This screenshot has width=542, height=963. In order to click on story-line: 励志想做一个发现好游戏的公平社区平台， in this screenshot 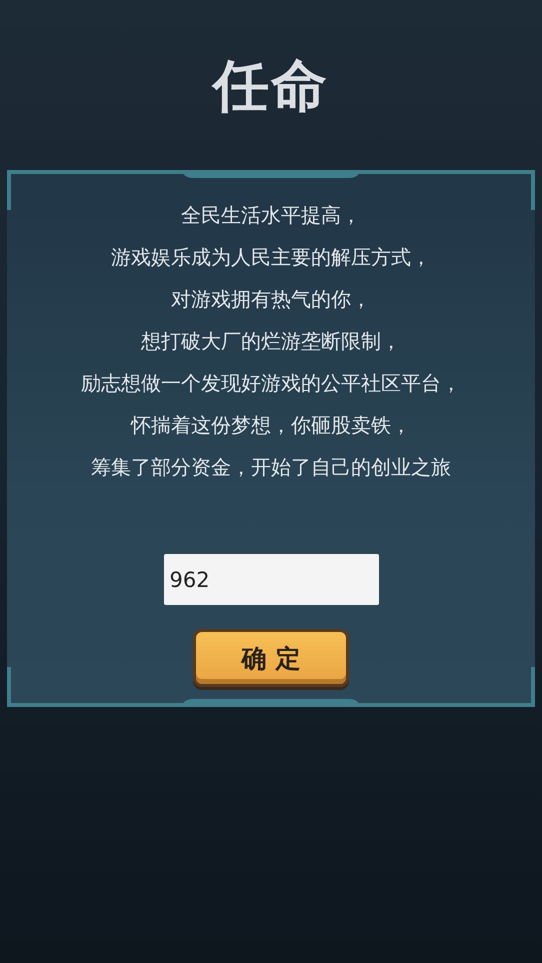, I will do `click(271, 383)`.